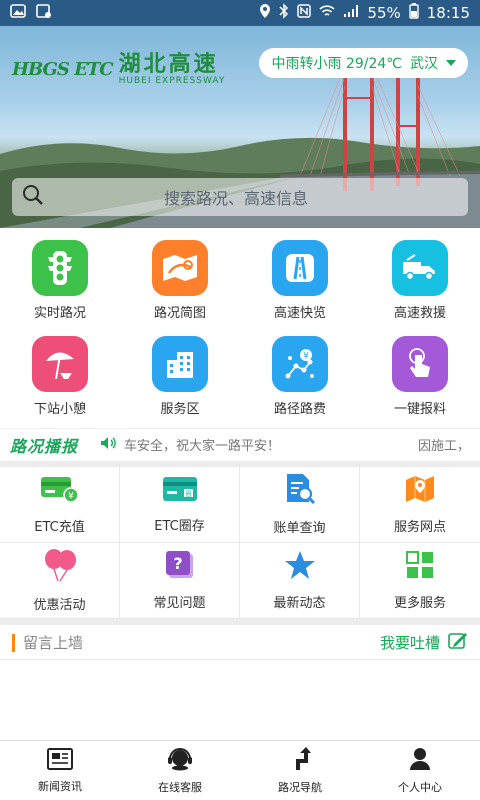  I want to click on search-bar: 搜索路况、高速信息, so click(240, 197).